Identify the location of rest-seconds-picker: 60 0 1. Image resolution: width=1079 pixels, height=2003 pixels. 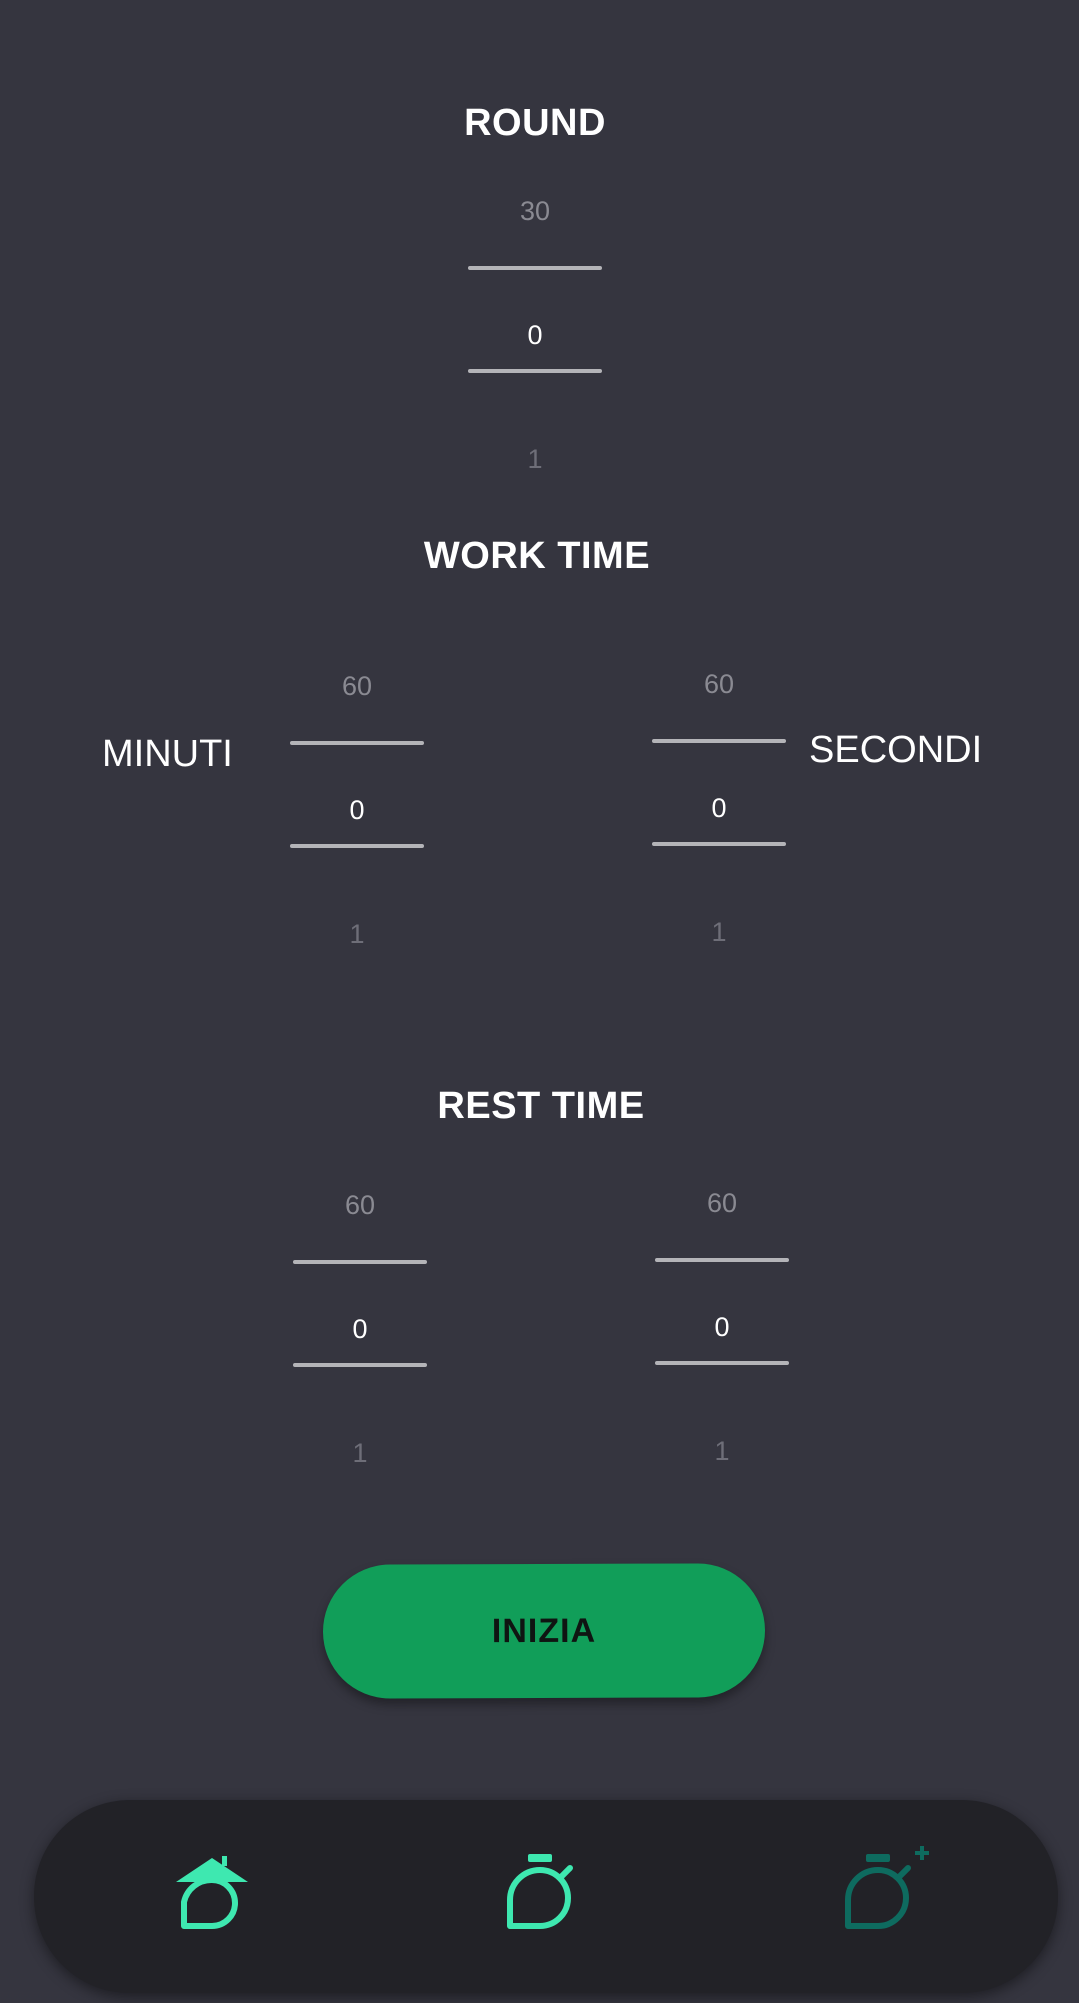
(722, 1338).